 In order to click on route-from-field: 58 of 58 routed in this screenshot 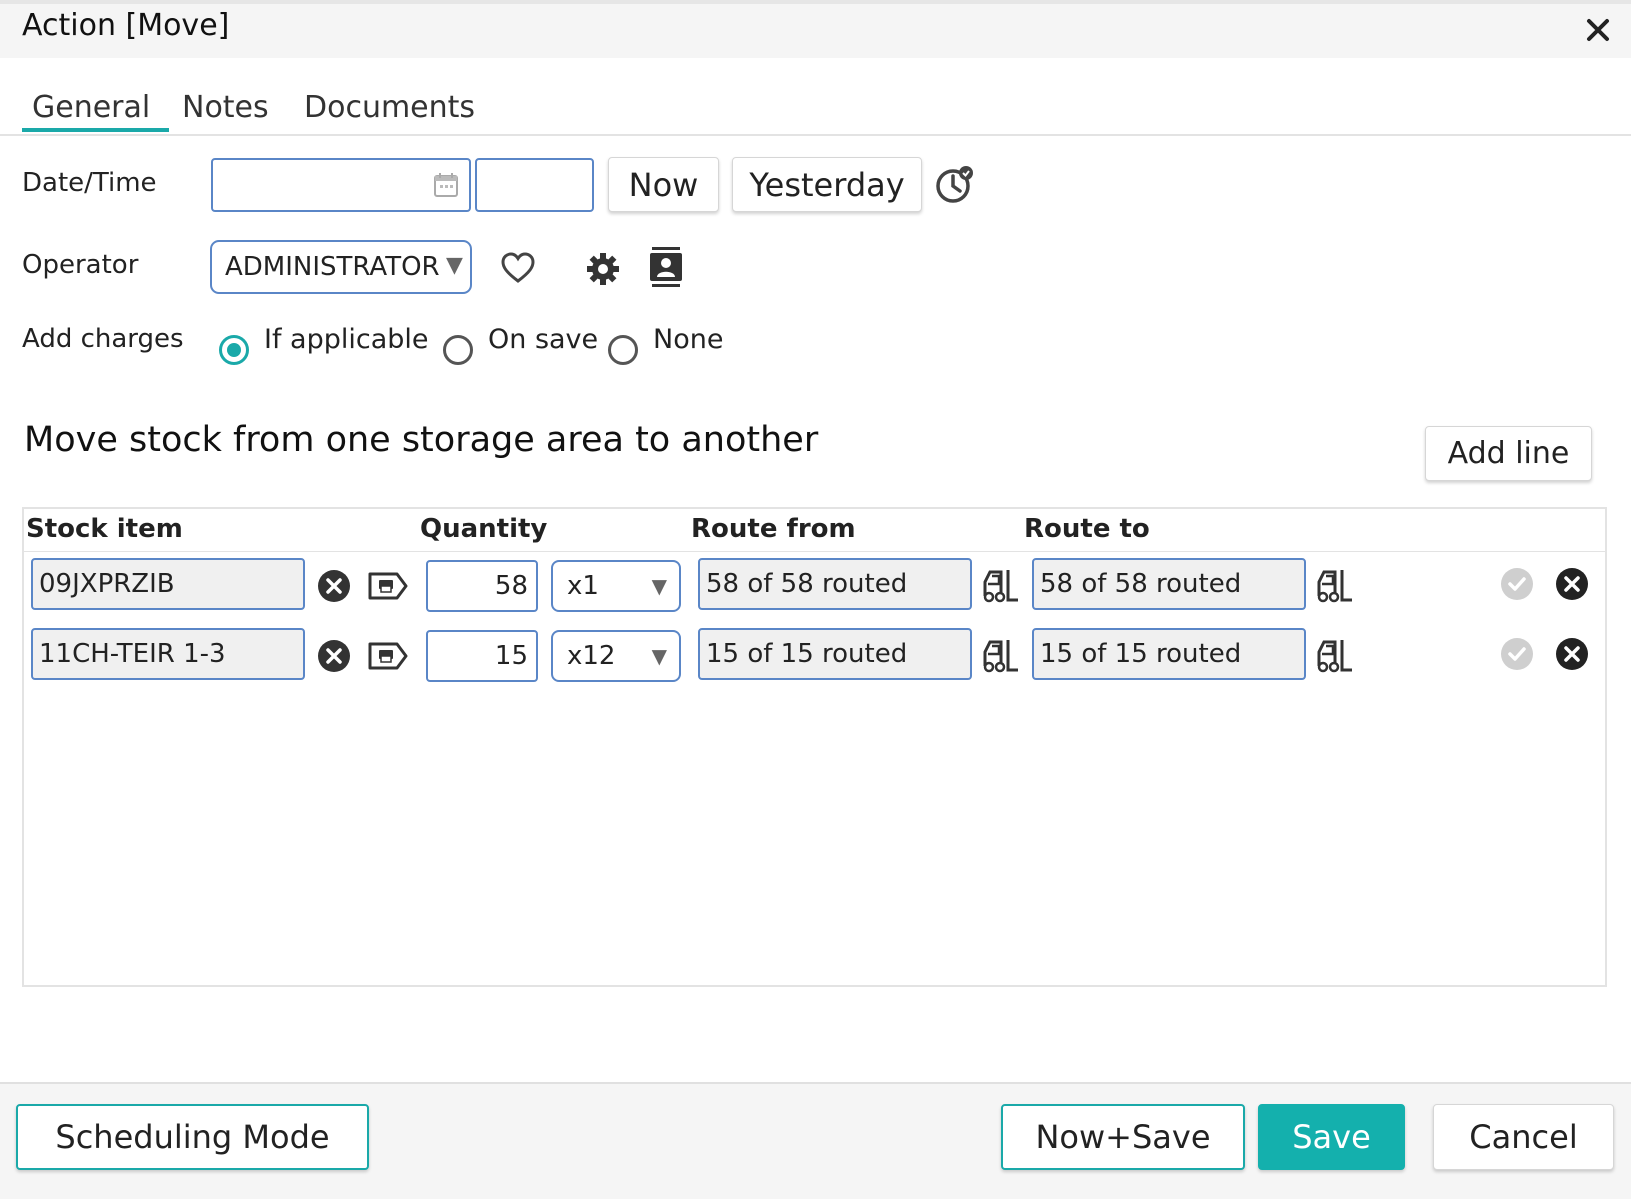, I will do `click(835, 584)`.